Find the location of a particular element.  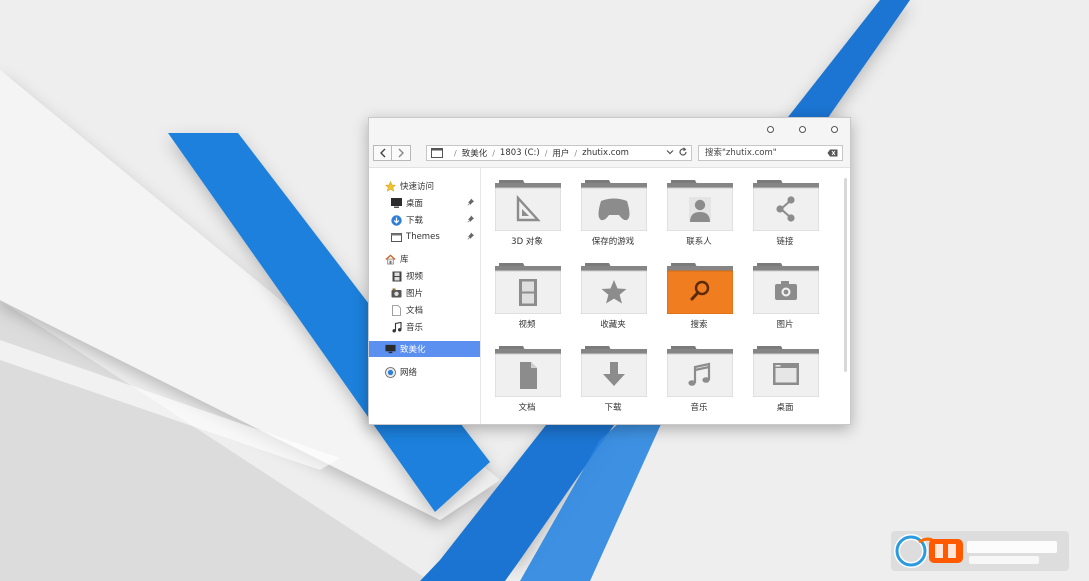

minimize-icon is located at coordinates (770, 129).